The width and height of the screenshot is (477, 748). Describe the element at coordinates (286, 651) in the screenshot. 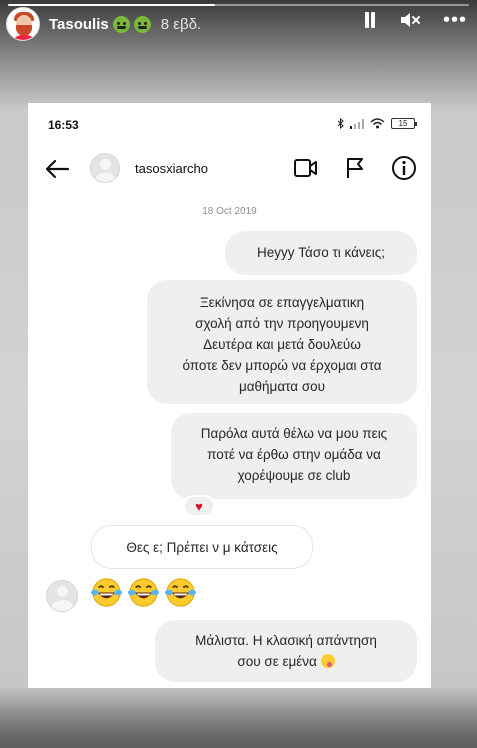

I see `message-bubble-sent: Μάλιστα. Η κλασική απάντηση σου σε εμένα` at that location.